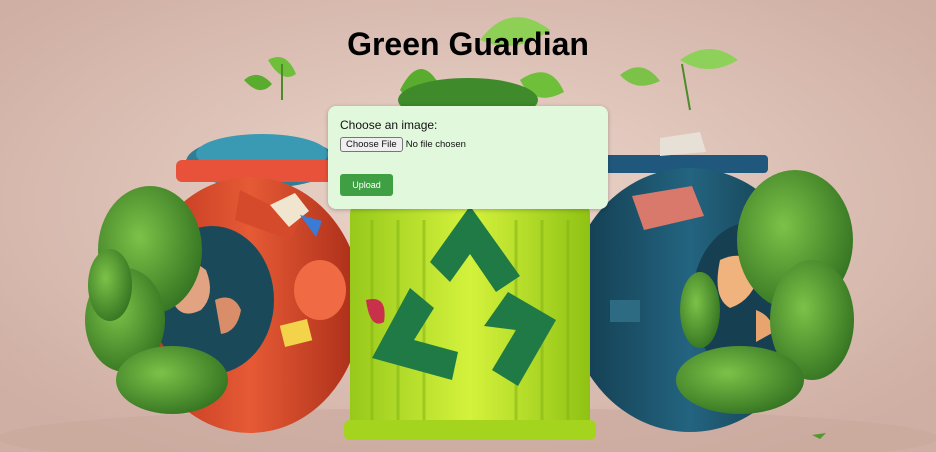 The image size is (936, 452). What do you see at coordinates (435, 144) in the screenshot?
I see `file-status-text: No file chosen` at bounding box center [435, 144].